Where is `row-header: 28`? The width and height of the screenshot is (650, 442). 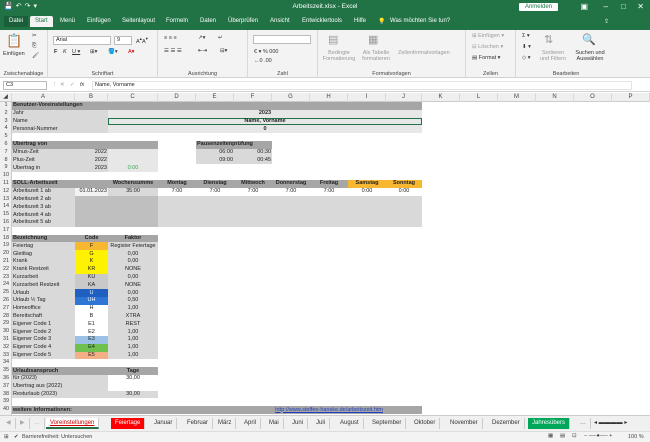
row-header: 28 is located at coordinates (6, 316).